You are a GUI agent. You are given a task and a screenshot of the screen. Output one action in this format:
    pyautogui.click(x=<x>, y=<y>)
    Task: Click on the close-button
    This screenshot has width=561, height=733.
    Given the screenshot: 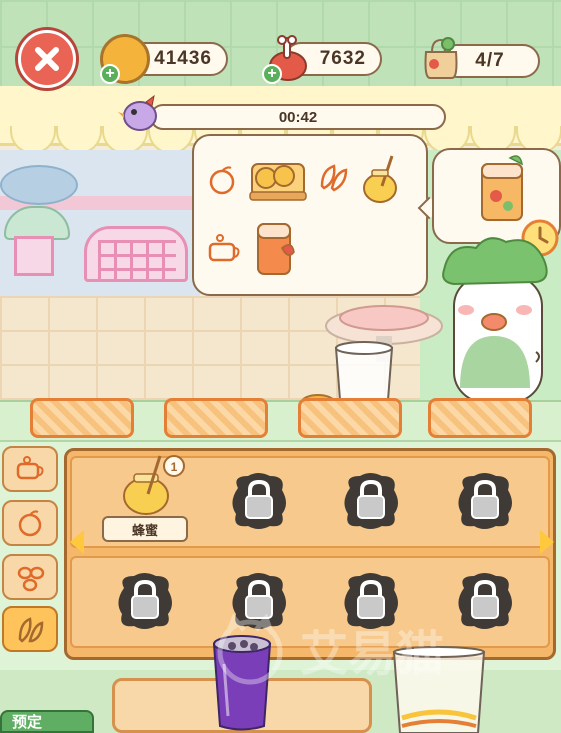 What is the action you would take?
    pyautogui.click(x=47, y=59)
    